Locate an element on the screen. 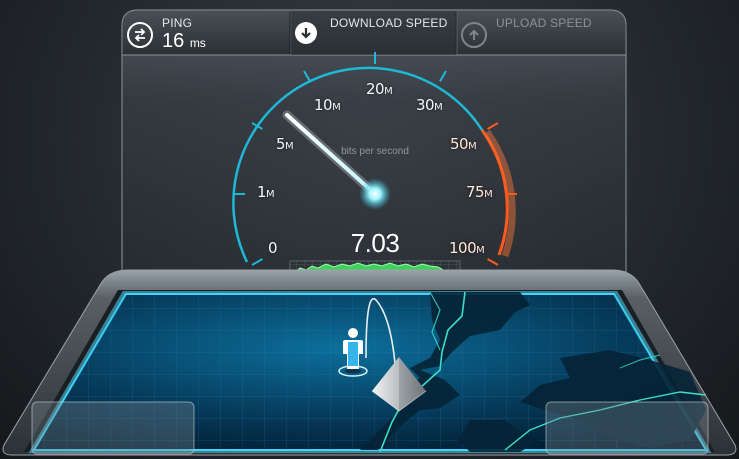 This screenshot has width=739, height=459. tick-label-100m: 100M is located at coordinates (467, 248).